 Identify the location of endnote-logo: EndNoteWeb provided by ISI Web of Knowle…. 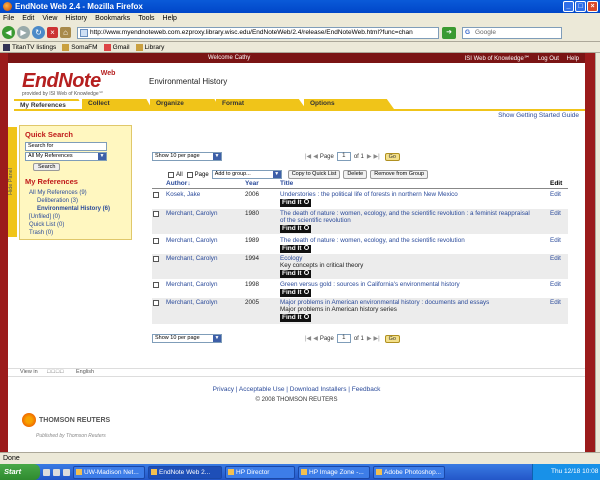
(68, 83).